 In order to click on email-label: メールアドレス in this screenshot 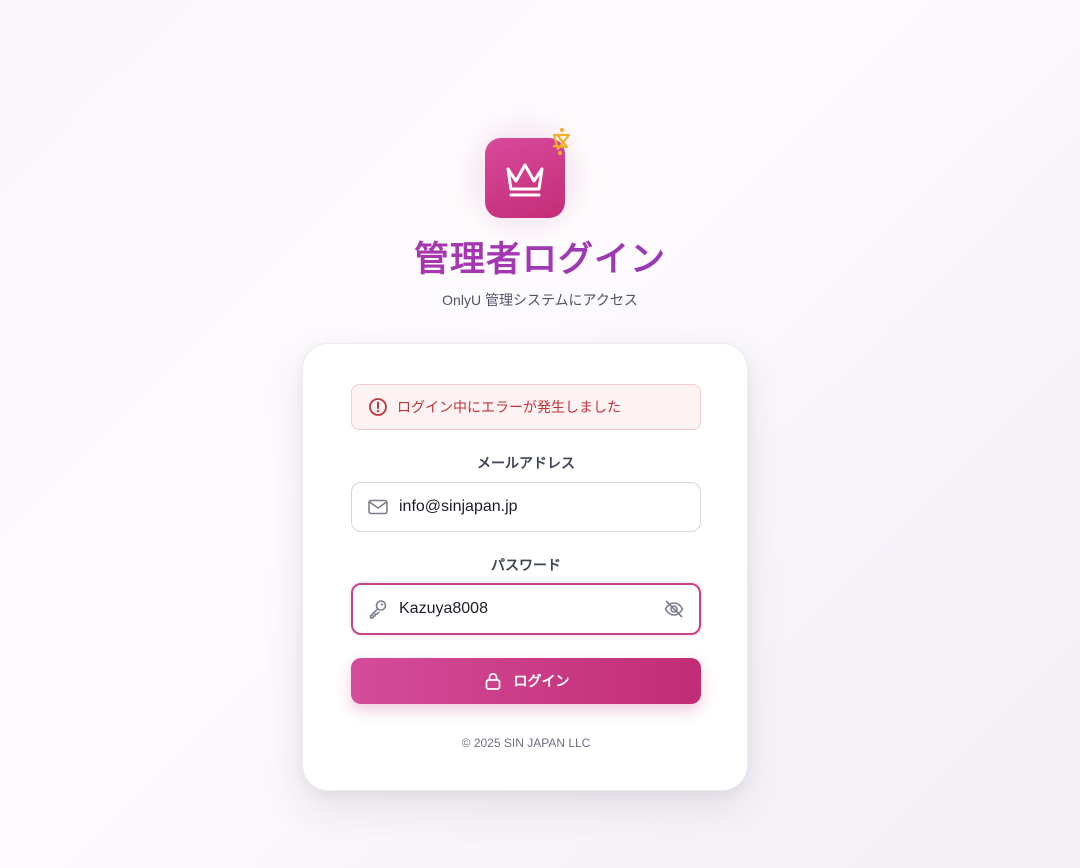, I will do `click(526, 463)`.